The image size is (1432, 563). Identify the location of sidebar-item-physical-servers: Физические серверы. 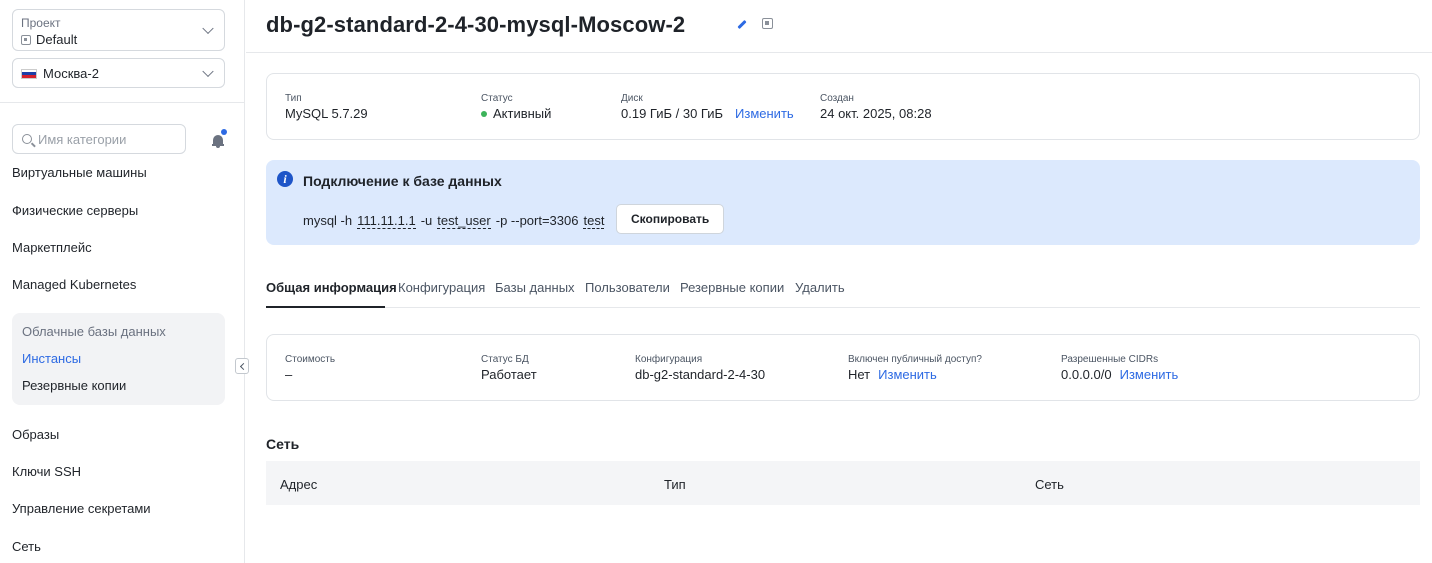
(75, 210).